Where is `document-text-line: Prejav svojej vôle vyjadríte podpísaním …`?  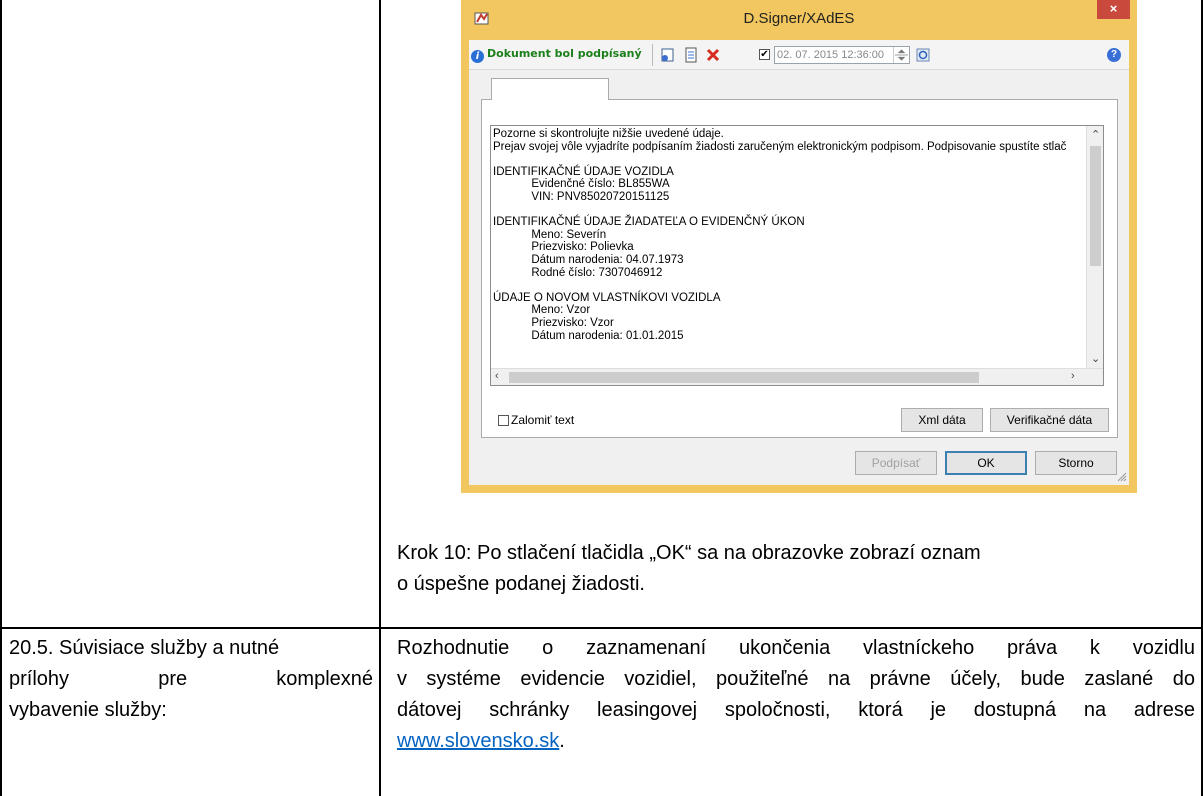
document-text-line: Prejav svojej vôle vyjadríte podpísaním … is located at coordinates (780, 146).